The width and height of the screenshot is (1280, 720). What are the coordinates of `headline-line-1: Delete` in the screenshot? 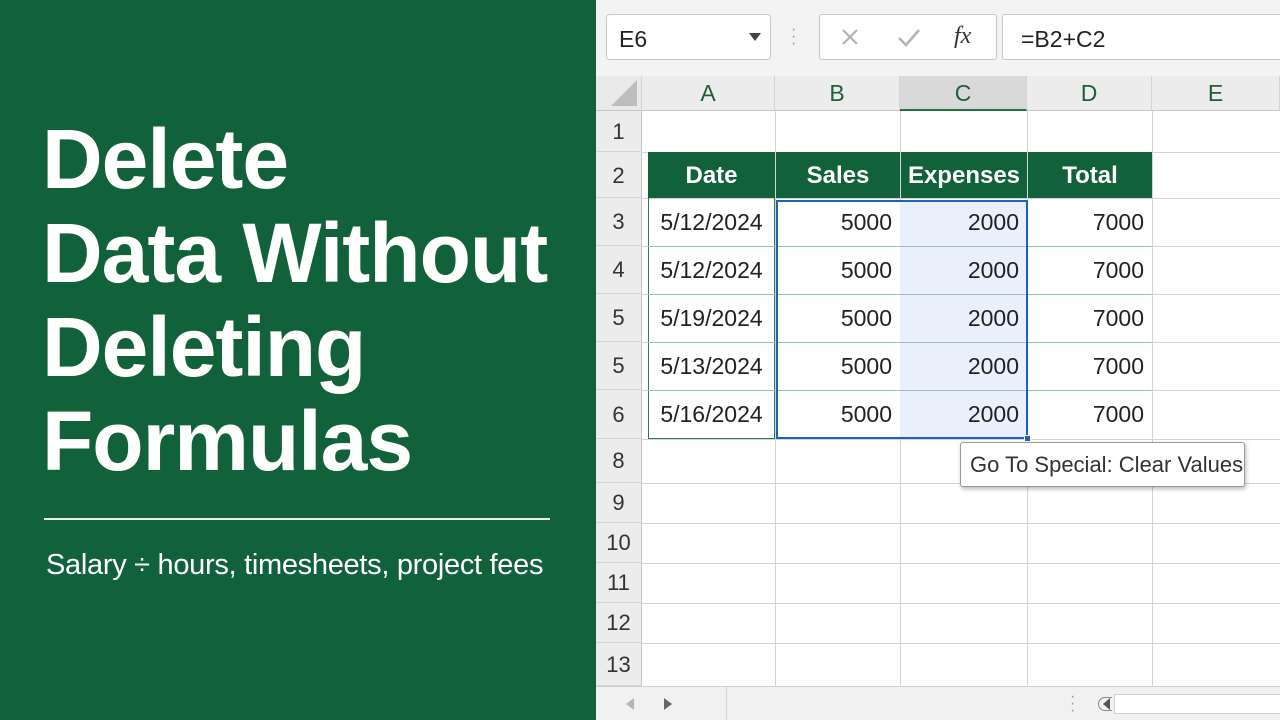 It's located at (165, 159).